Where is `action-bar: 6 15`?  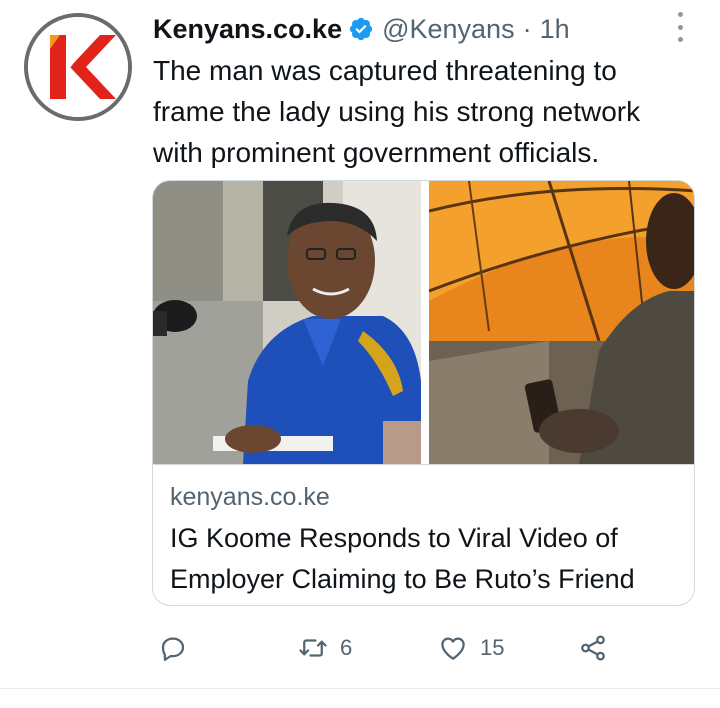
action-bar: 6 15 is located at coordinates (422, 648).